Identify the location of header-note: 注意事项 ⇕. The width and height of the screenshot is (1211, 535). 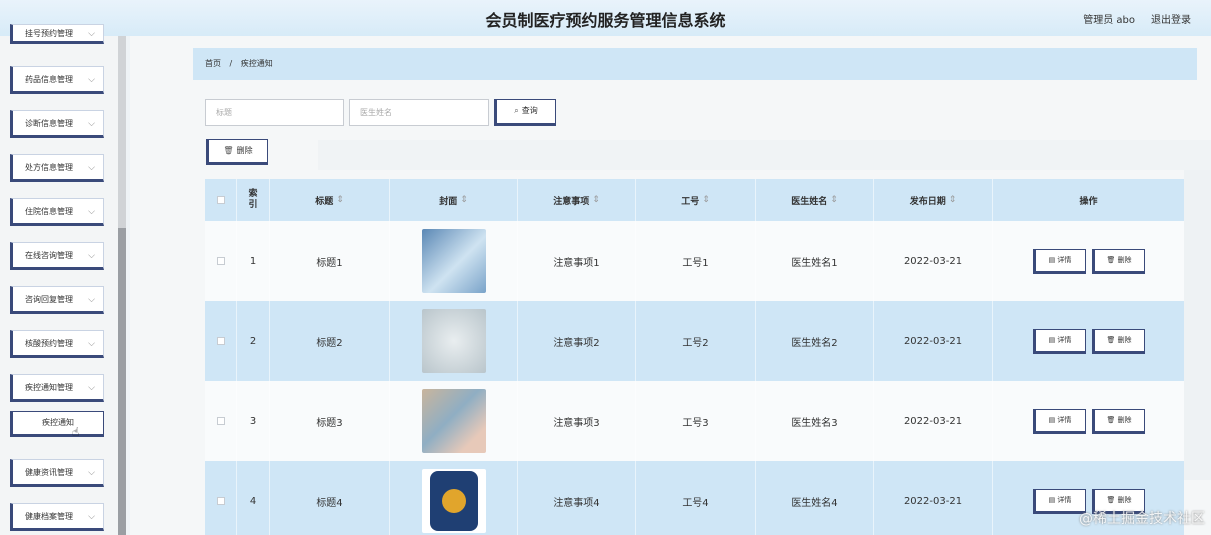
(577, 200).